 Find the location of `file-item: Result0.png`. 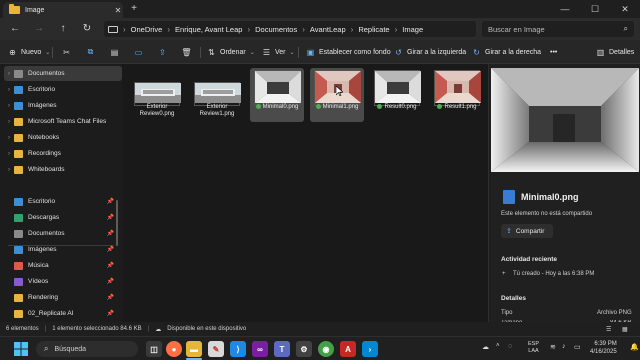

file-item: Result0.png is located at coordinates (397, 95).